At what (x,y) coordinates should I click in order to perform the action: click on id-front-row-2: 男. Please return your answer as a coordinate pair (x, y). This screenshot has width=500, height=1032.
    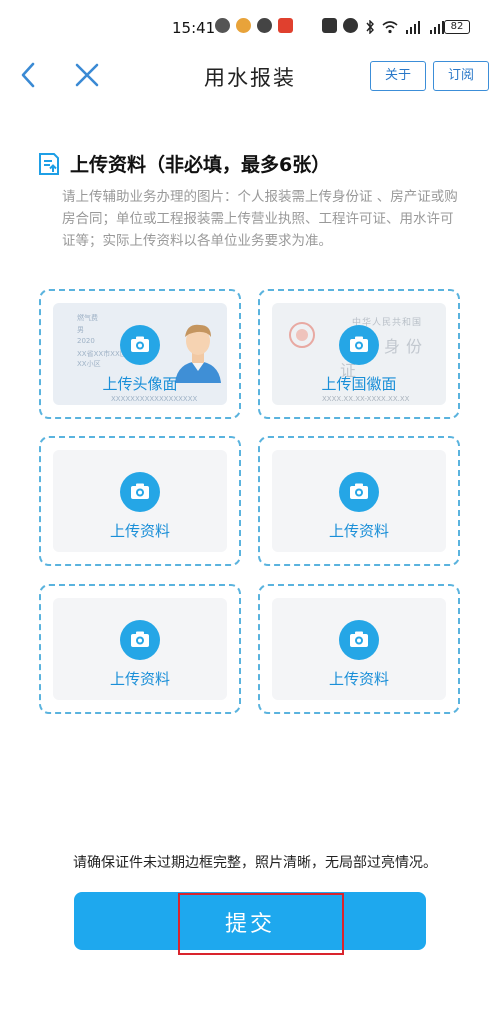
    Looking at the image, I should click on (80, 330).